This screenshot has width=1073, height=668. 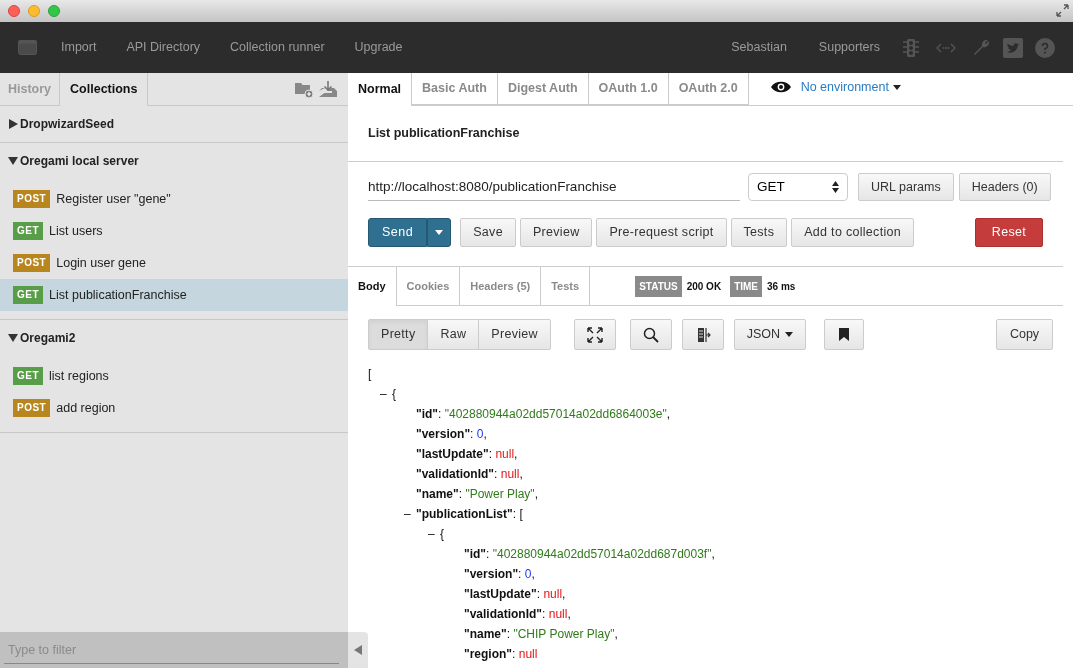 What do you see at coordinates (174, 338) in the screenshot?
I see `collection-header: Oregami2` at bounding box center [174, 338].